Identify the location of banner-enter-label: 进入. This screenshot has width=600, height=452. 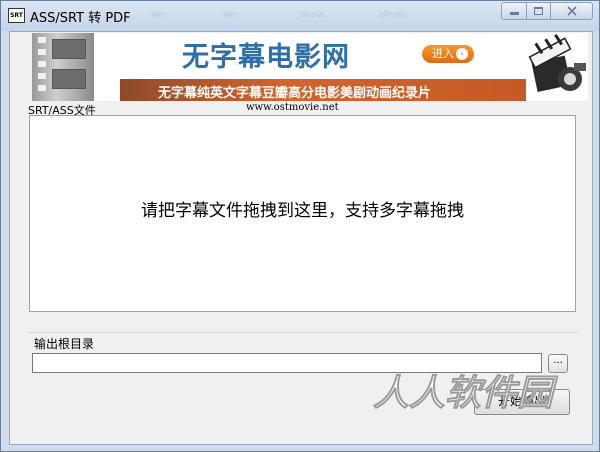
(443, 53).